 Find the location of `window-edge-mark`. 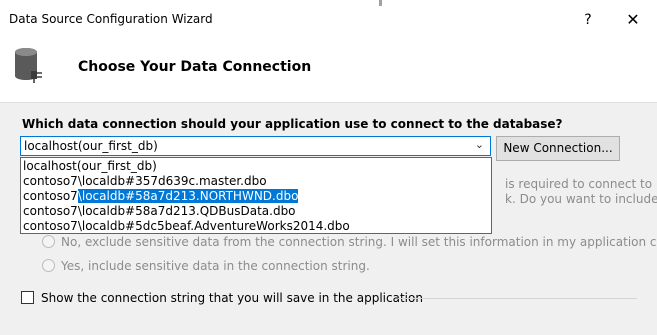

window-edge-mark is located at coordinates (380, 3).